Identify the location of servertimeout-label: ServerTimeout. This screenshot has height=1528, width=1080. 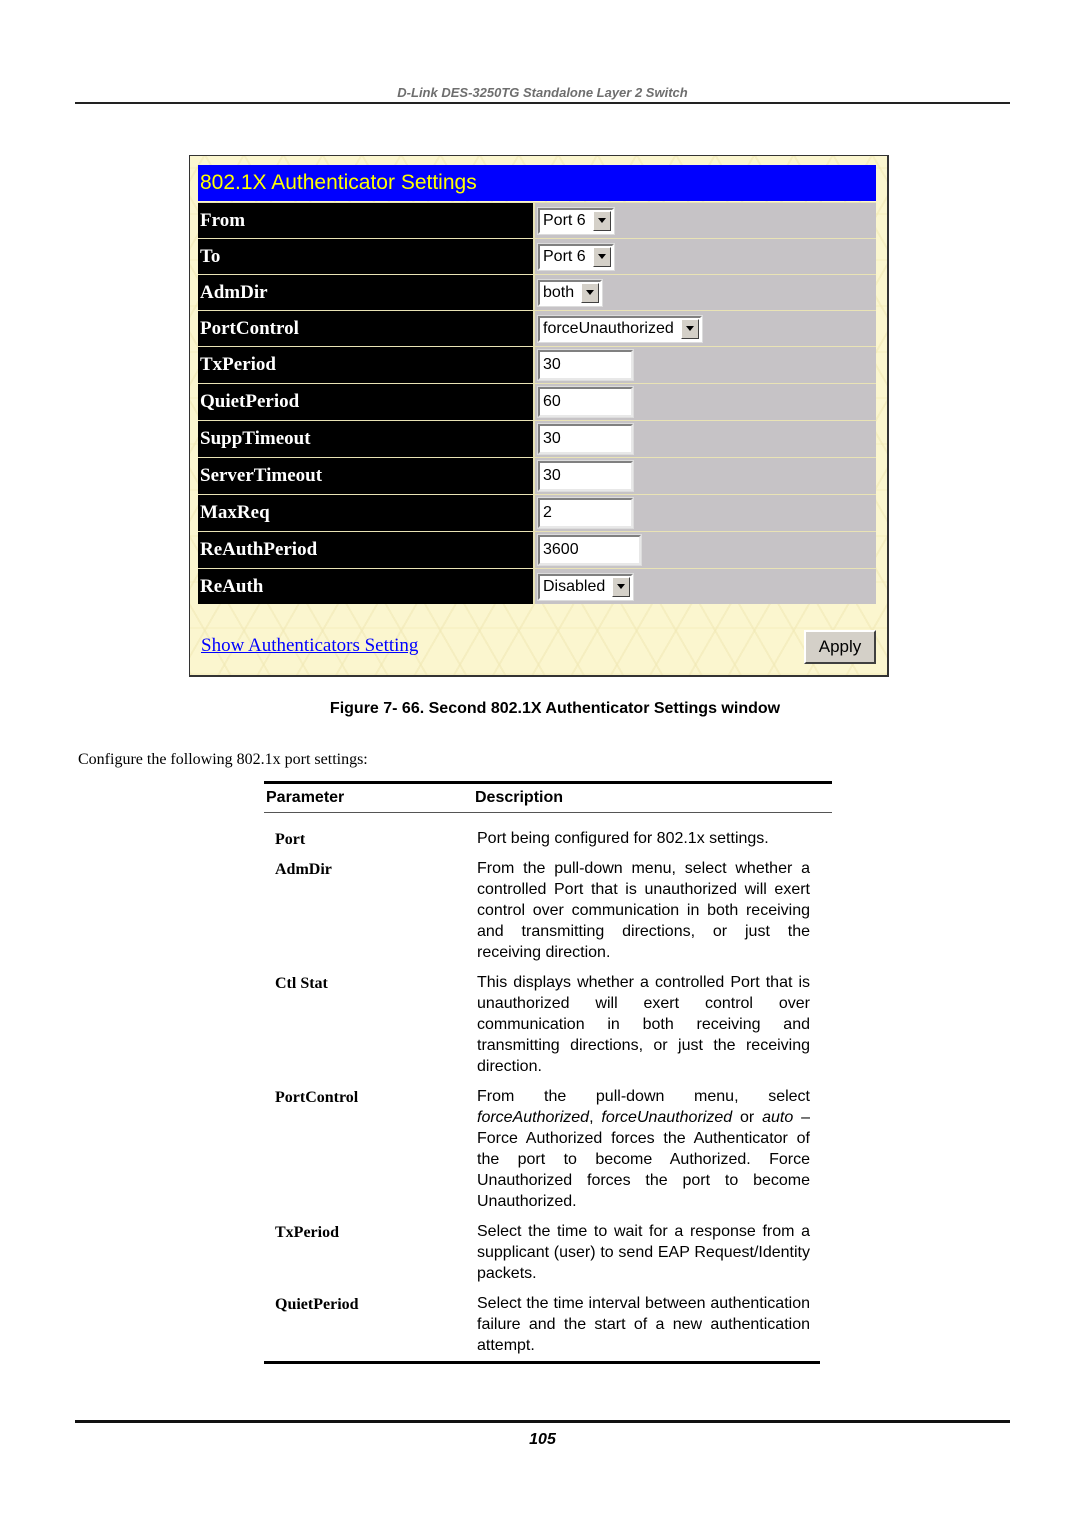
(366, 476).